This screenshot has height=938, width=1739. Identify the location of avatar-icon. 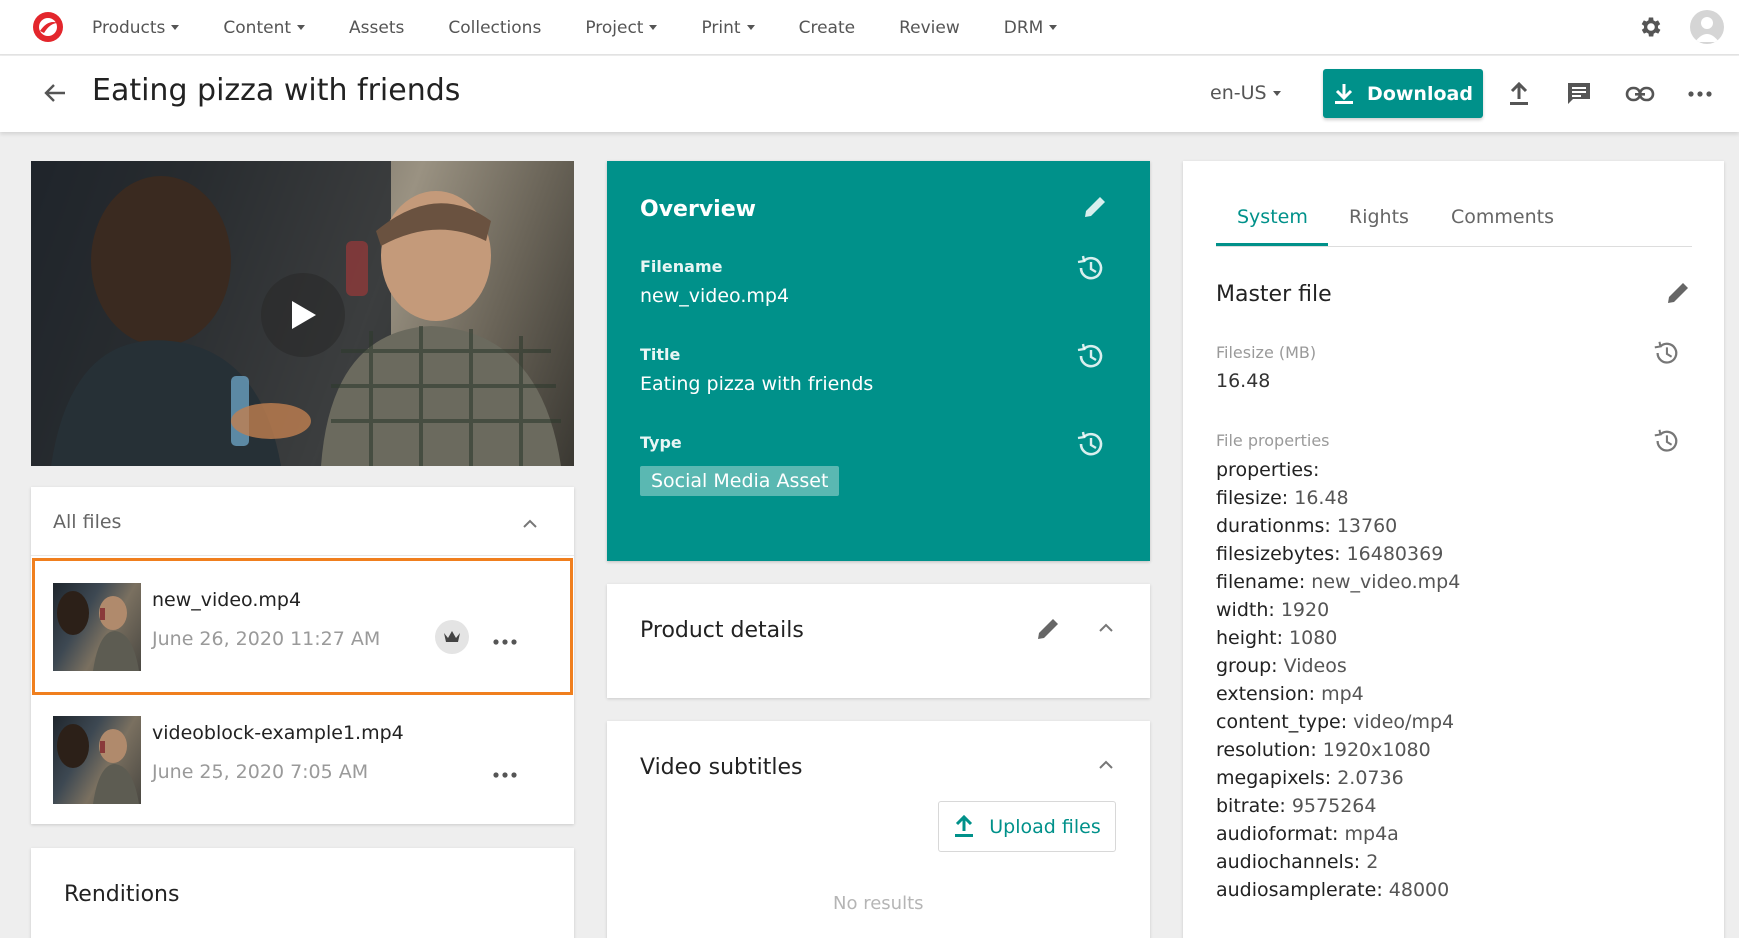
(1707, 27).